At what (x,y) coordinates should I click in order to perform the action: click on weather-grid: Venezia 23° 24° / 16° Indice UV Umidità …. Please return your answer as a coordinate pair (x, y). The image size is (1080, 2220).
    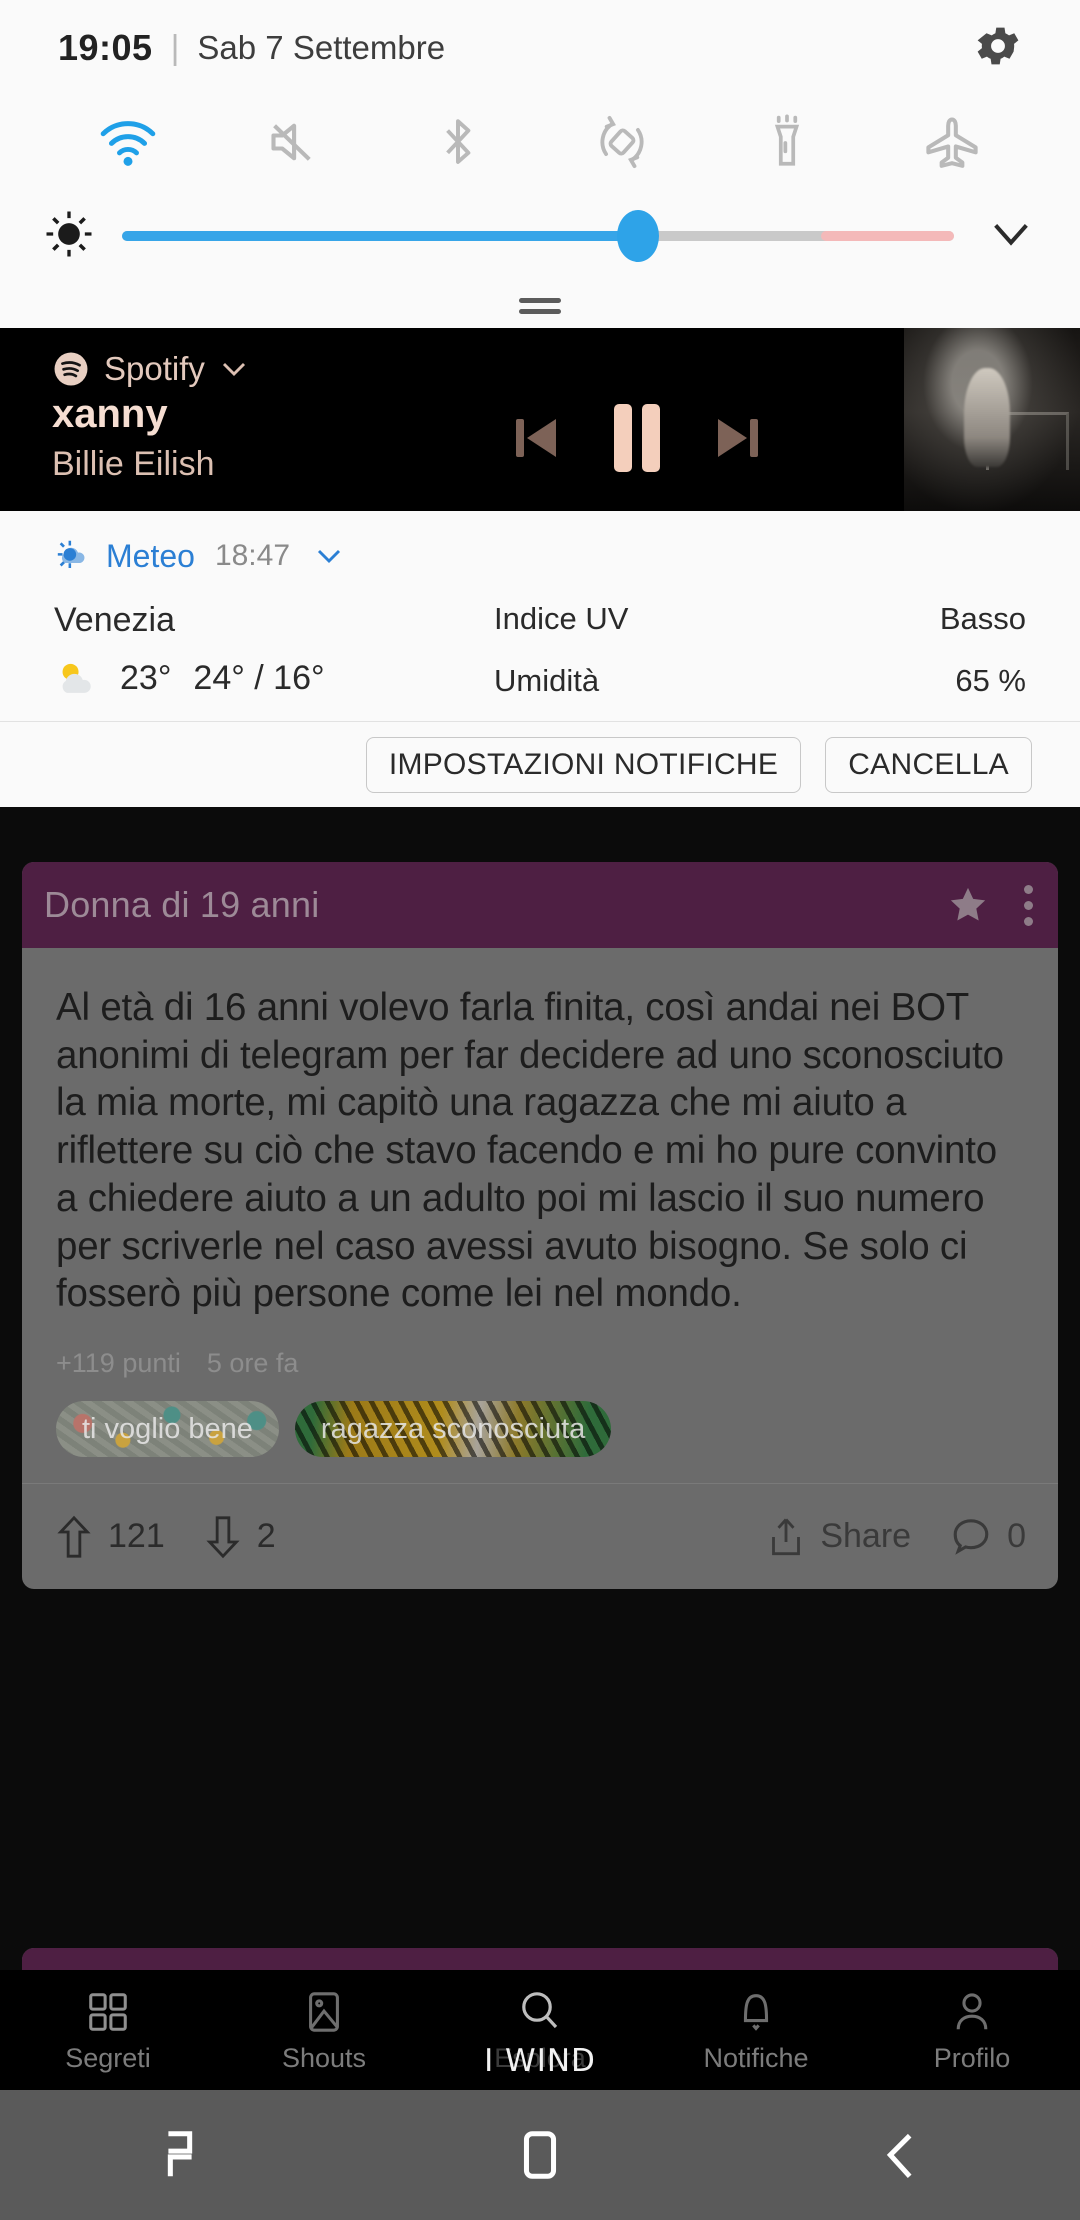
    Looking at the image, I should click on (540, 637).